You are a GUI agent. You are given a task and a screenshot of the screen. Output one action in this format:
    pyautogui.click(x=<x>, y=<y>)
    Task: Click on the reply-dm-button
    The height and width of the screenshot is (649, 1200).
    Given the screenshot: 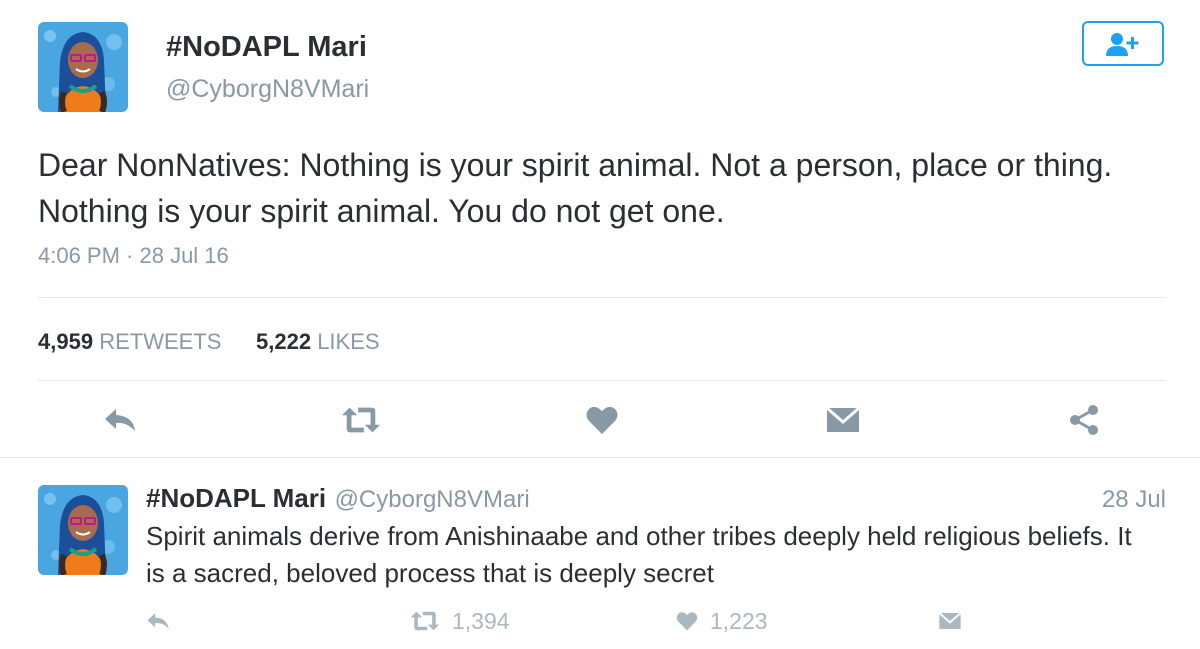 What is the action you would take?
    pyautogui.click(x=950, y=621)
    